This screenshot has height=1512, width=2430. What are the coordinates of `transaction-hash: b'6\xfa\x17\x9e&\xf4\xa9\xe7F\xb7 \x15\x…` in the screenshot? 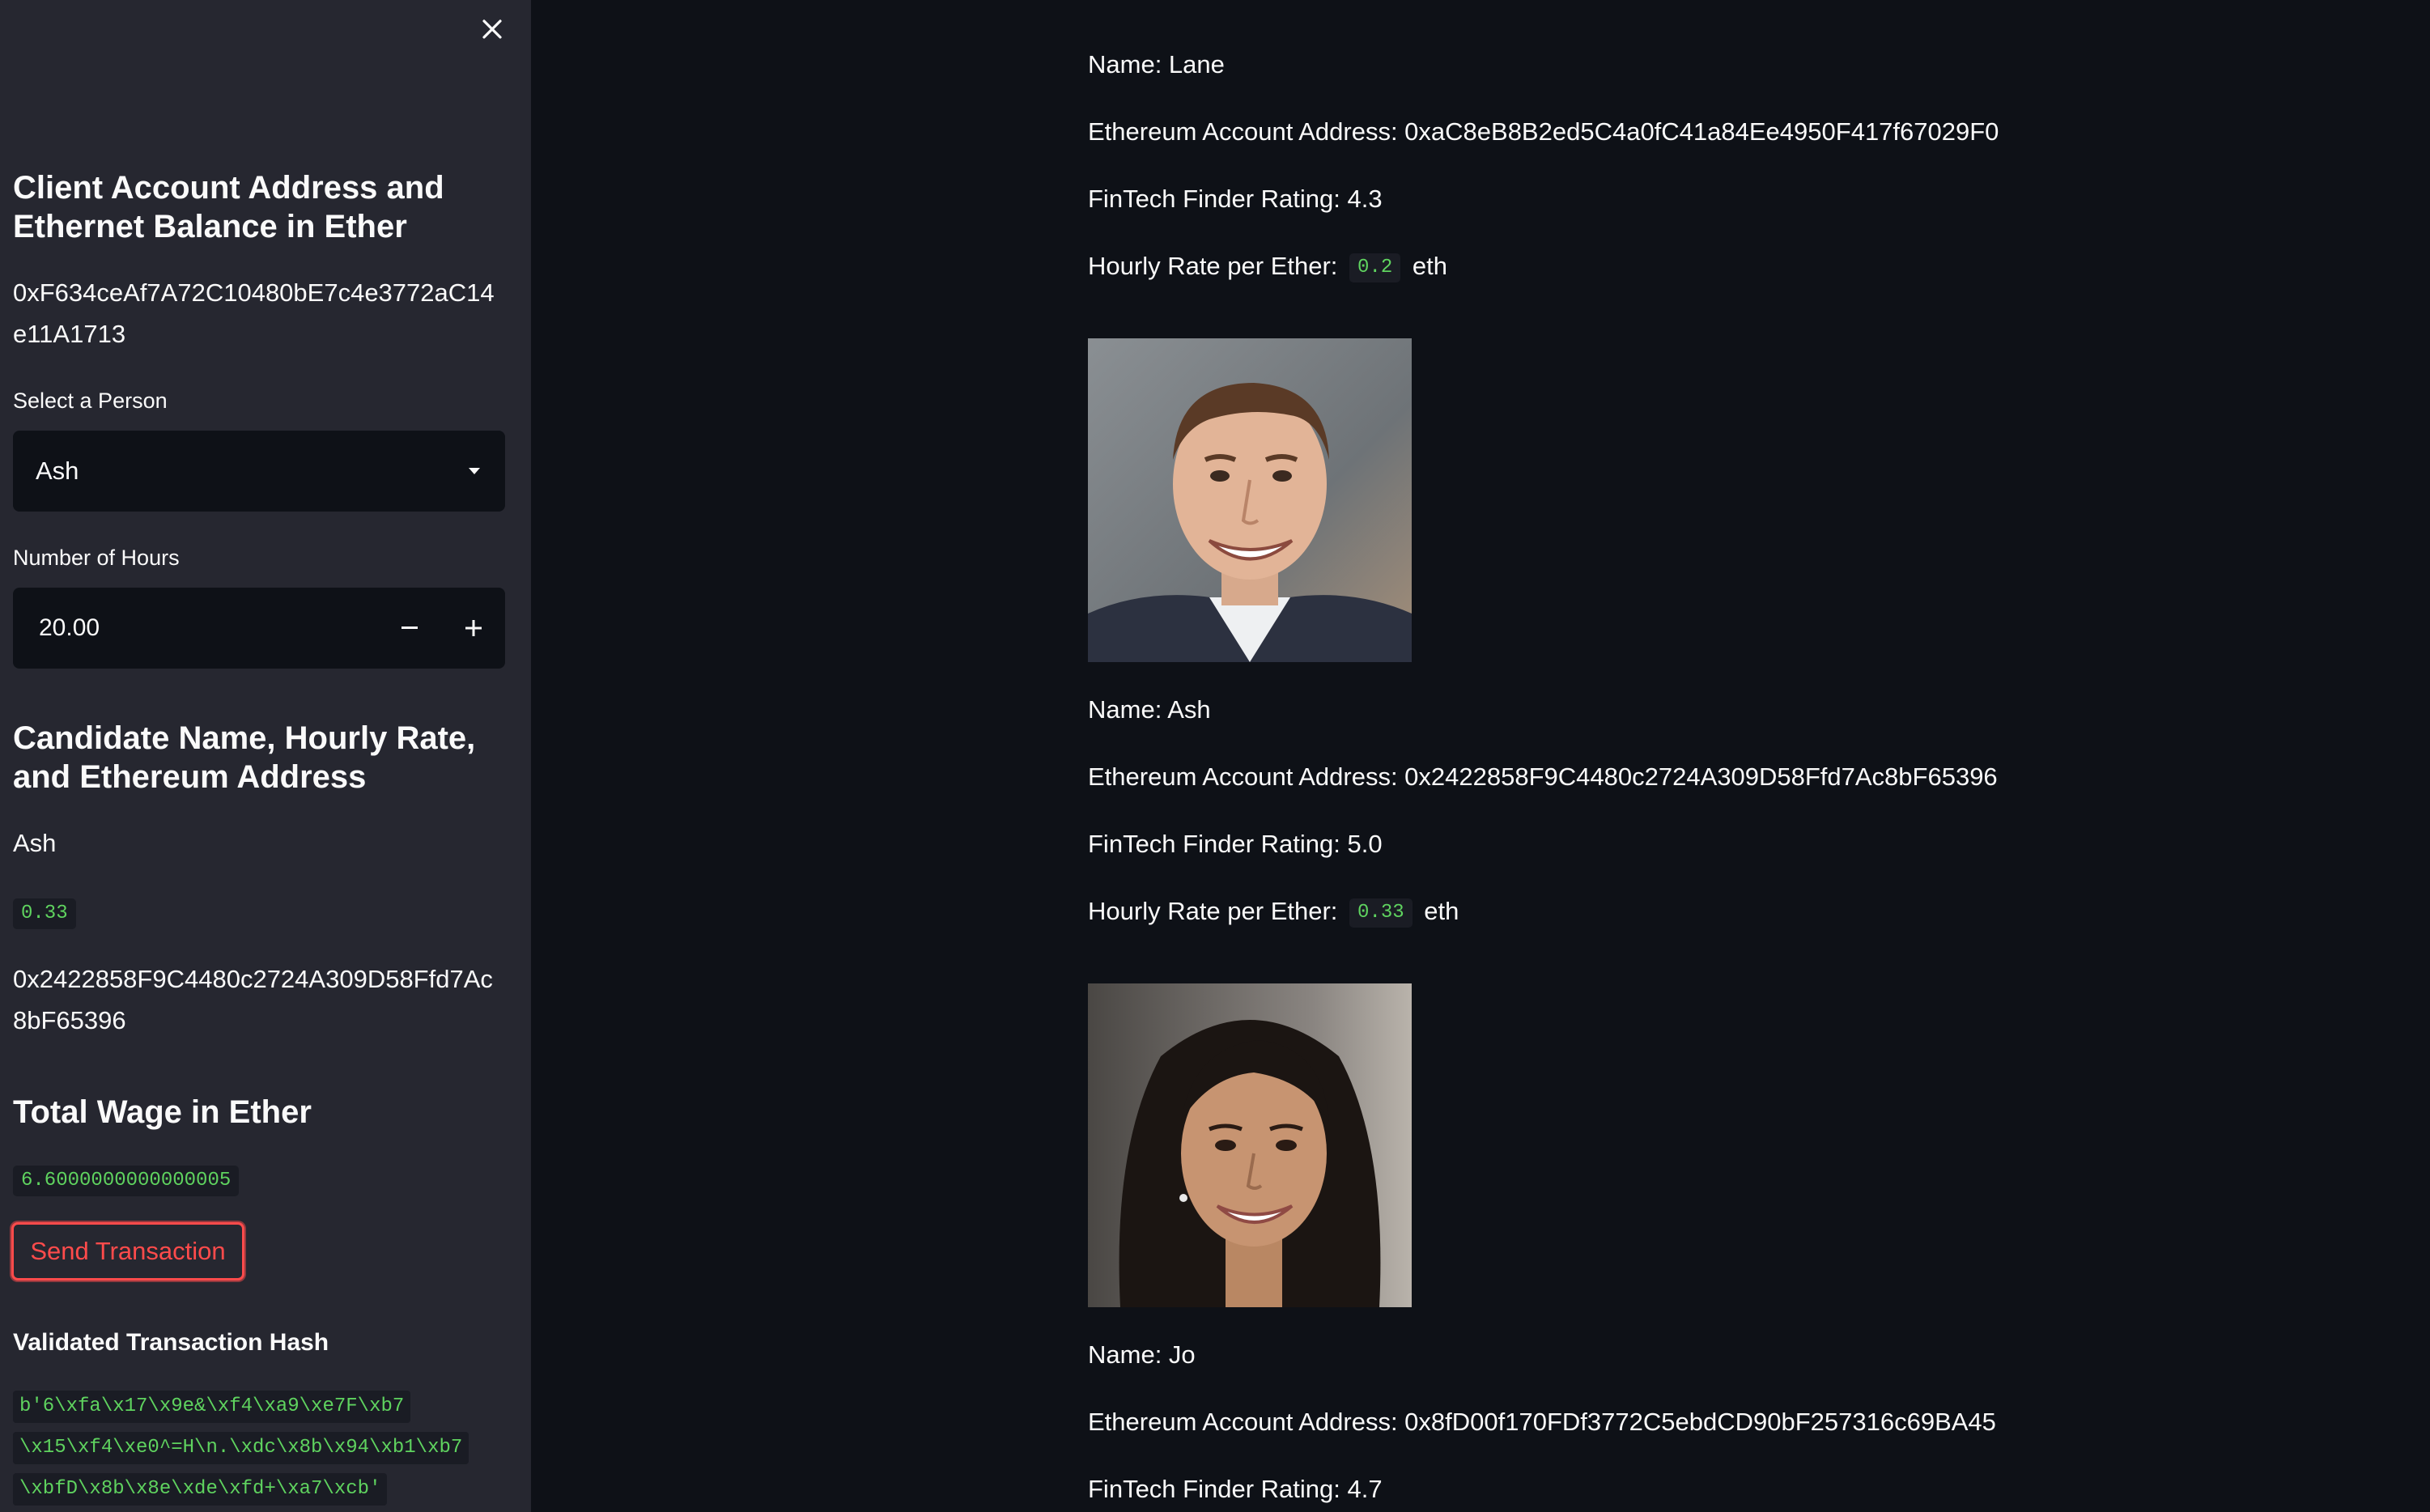 It's located at (256, 1451).